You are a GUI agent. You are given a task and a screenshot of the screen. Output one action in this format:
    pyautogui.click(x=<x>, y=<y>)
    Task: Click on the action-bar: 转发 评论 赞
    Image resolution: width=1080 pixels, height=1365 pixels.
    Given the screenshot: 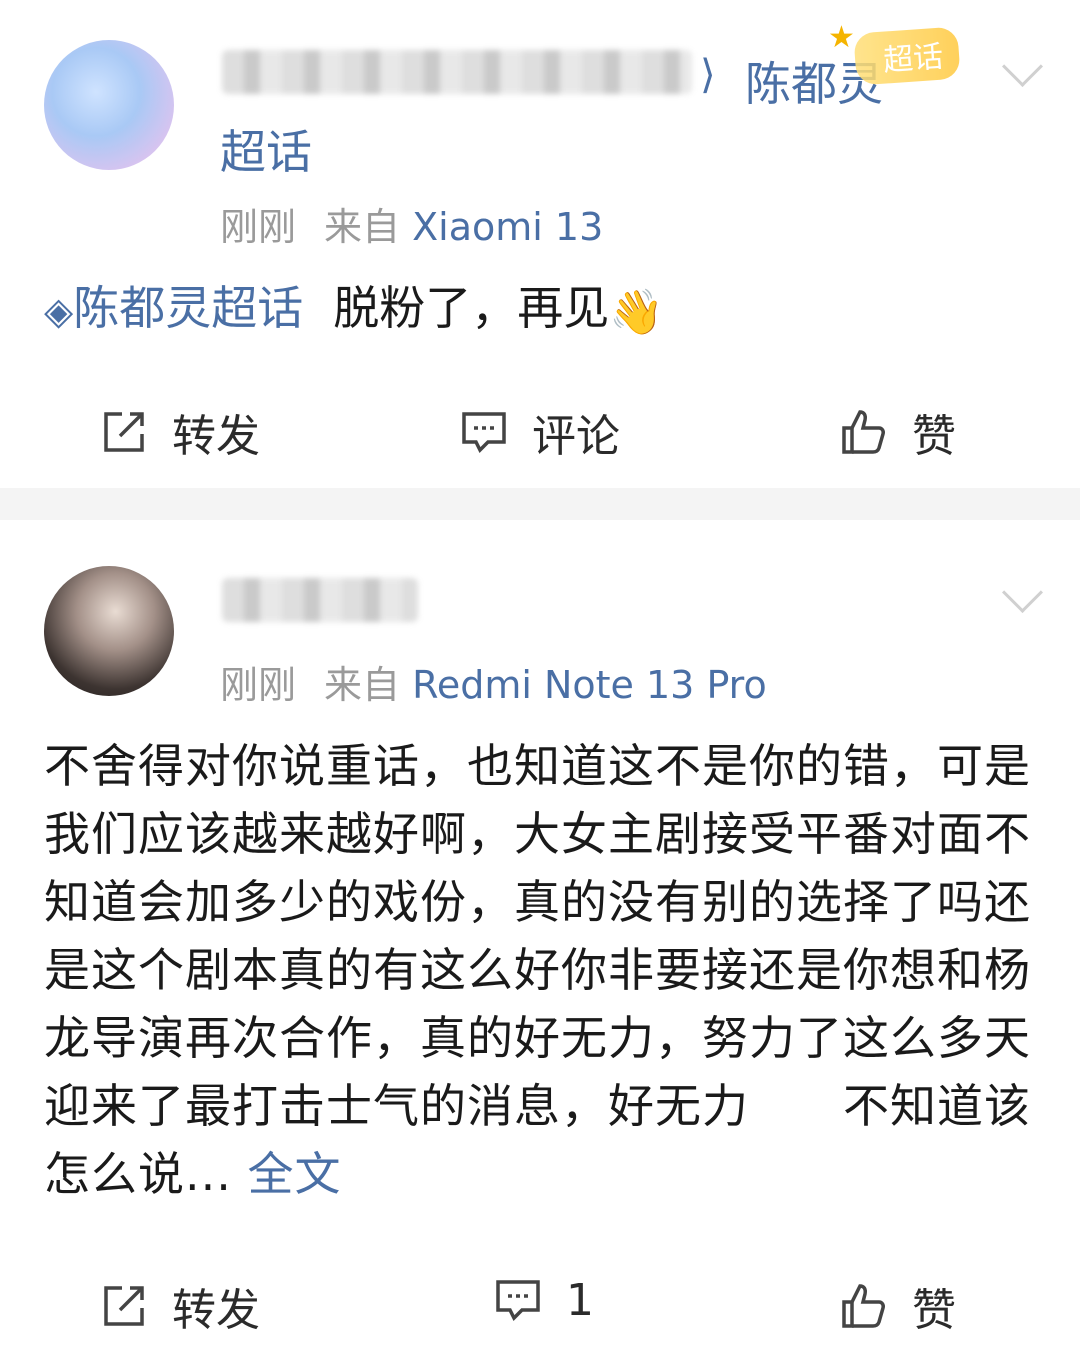 What is the action you would take?
    pyautogui.click(x=540, y=428)
    